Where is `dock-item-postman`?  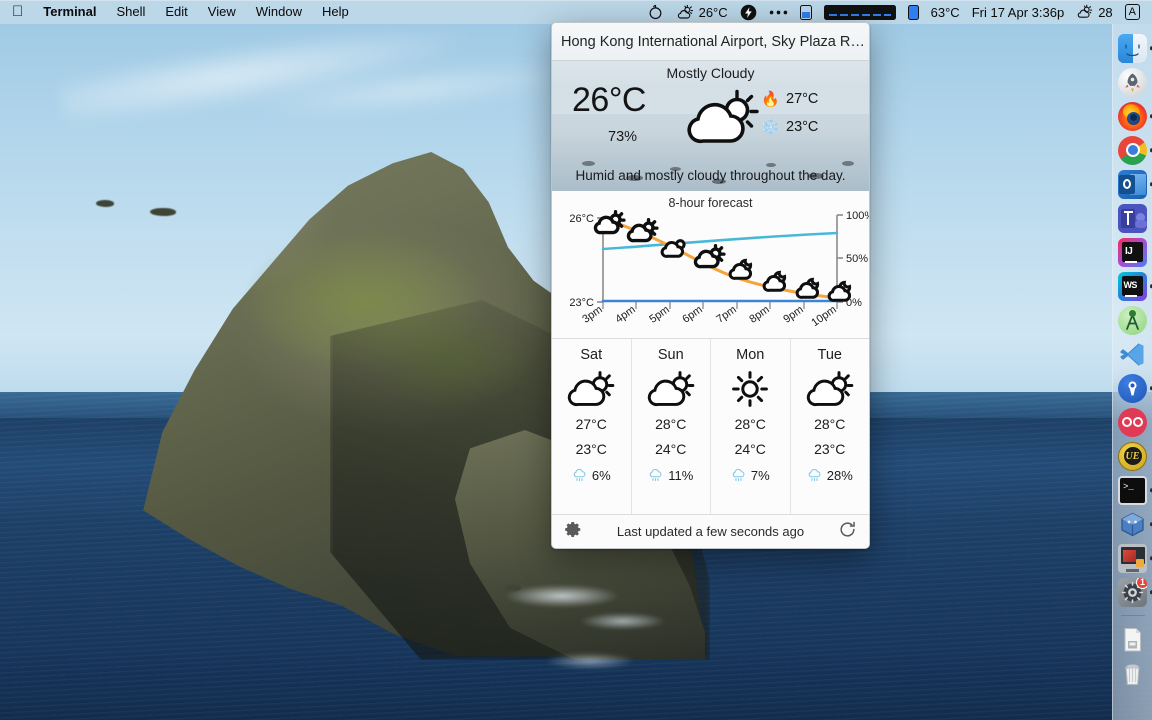 dock-item-postman is located at coordinates (1134, 388).